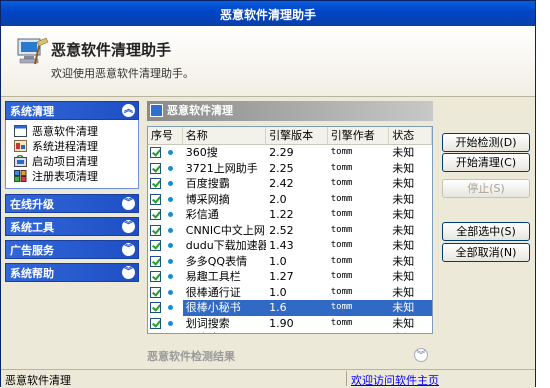 Image resolution: width=550 pixels, height=388 pixels. Describe the element at coordinates (290, 308) in the screenshot. I see `table-row: 很棒小秘书 1.6 tomm 未知` at that location.